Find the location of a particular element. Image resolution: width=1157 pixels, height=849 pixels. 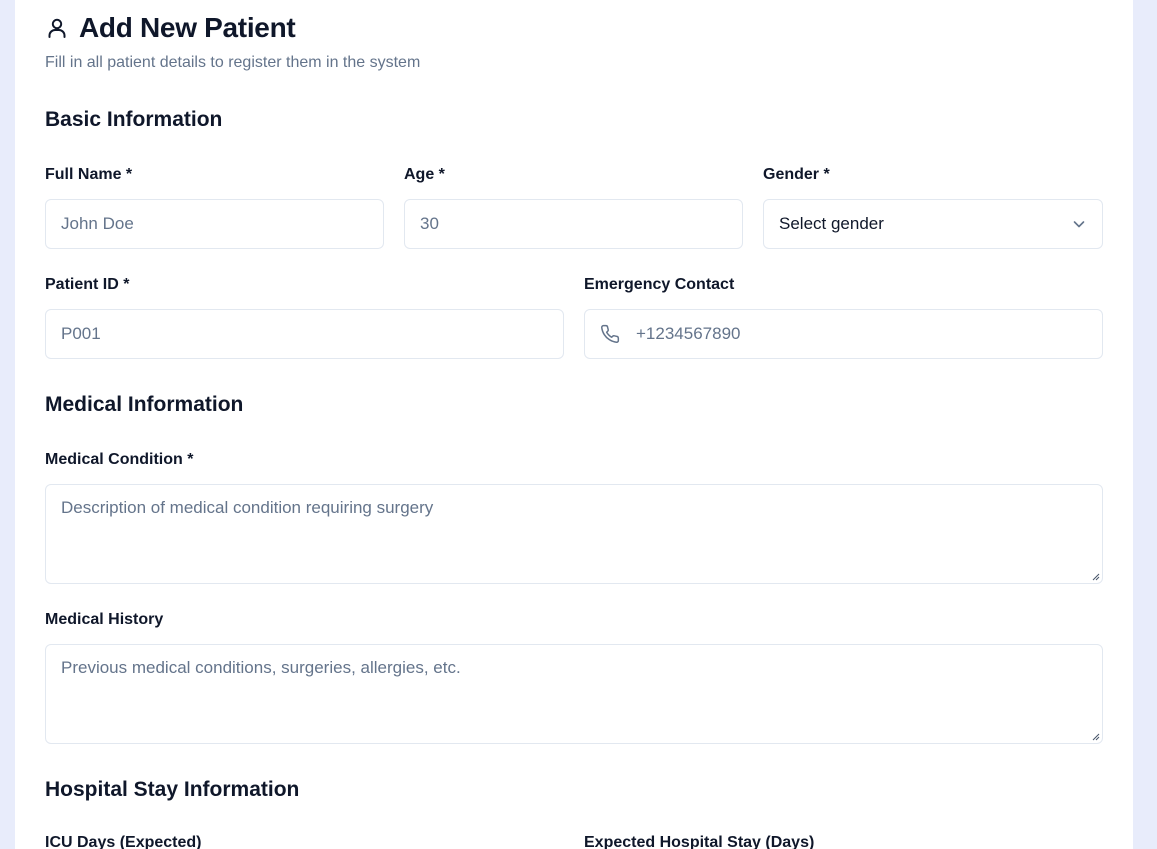

icu-days-label: ICU Days (Expected) is located at coordinates (123, 841).